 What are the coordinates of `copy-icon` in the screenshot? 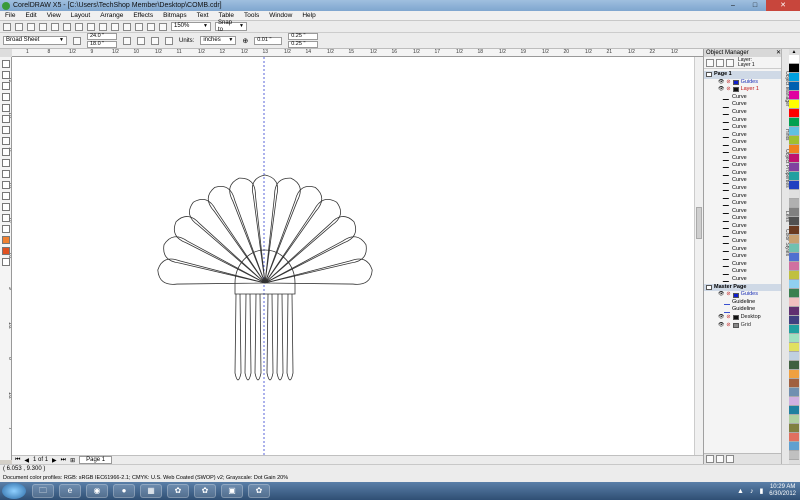 It's located at (67, 26).